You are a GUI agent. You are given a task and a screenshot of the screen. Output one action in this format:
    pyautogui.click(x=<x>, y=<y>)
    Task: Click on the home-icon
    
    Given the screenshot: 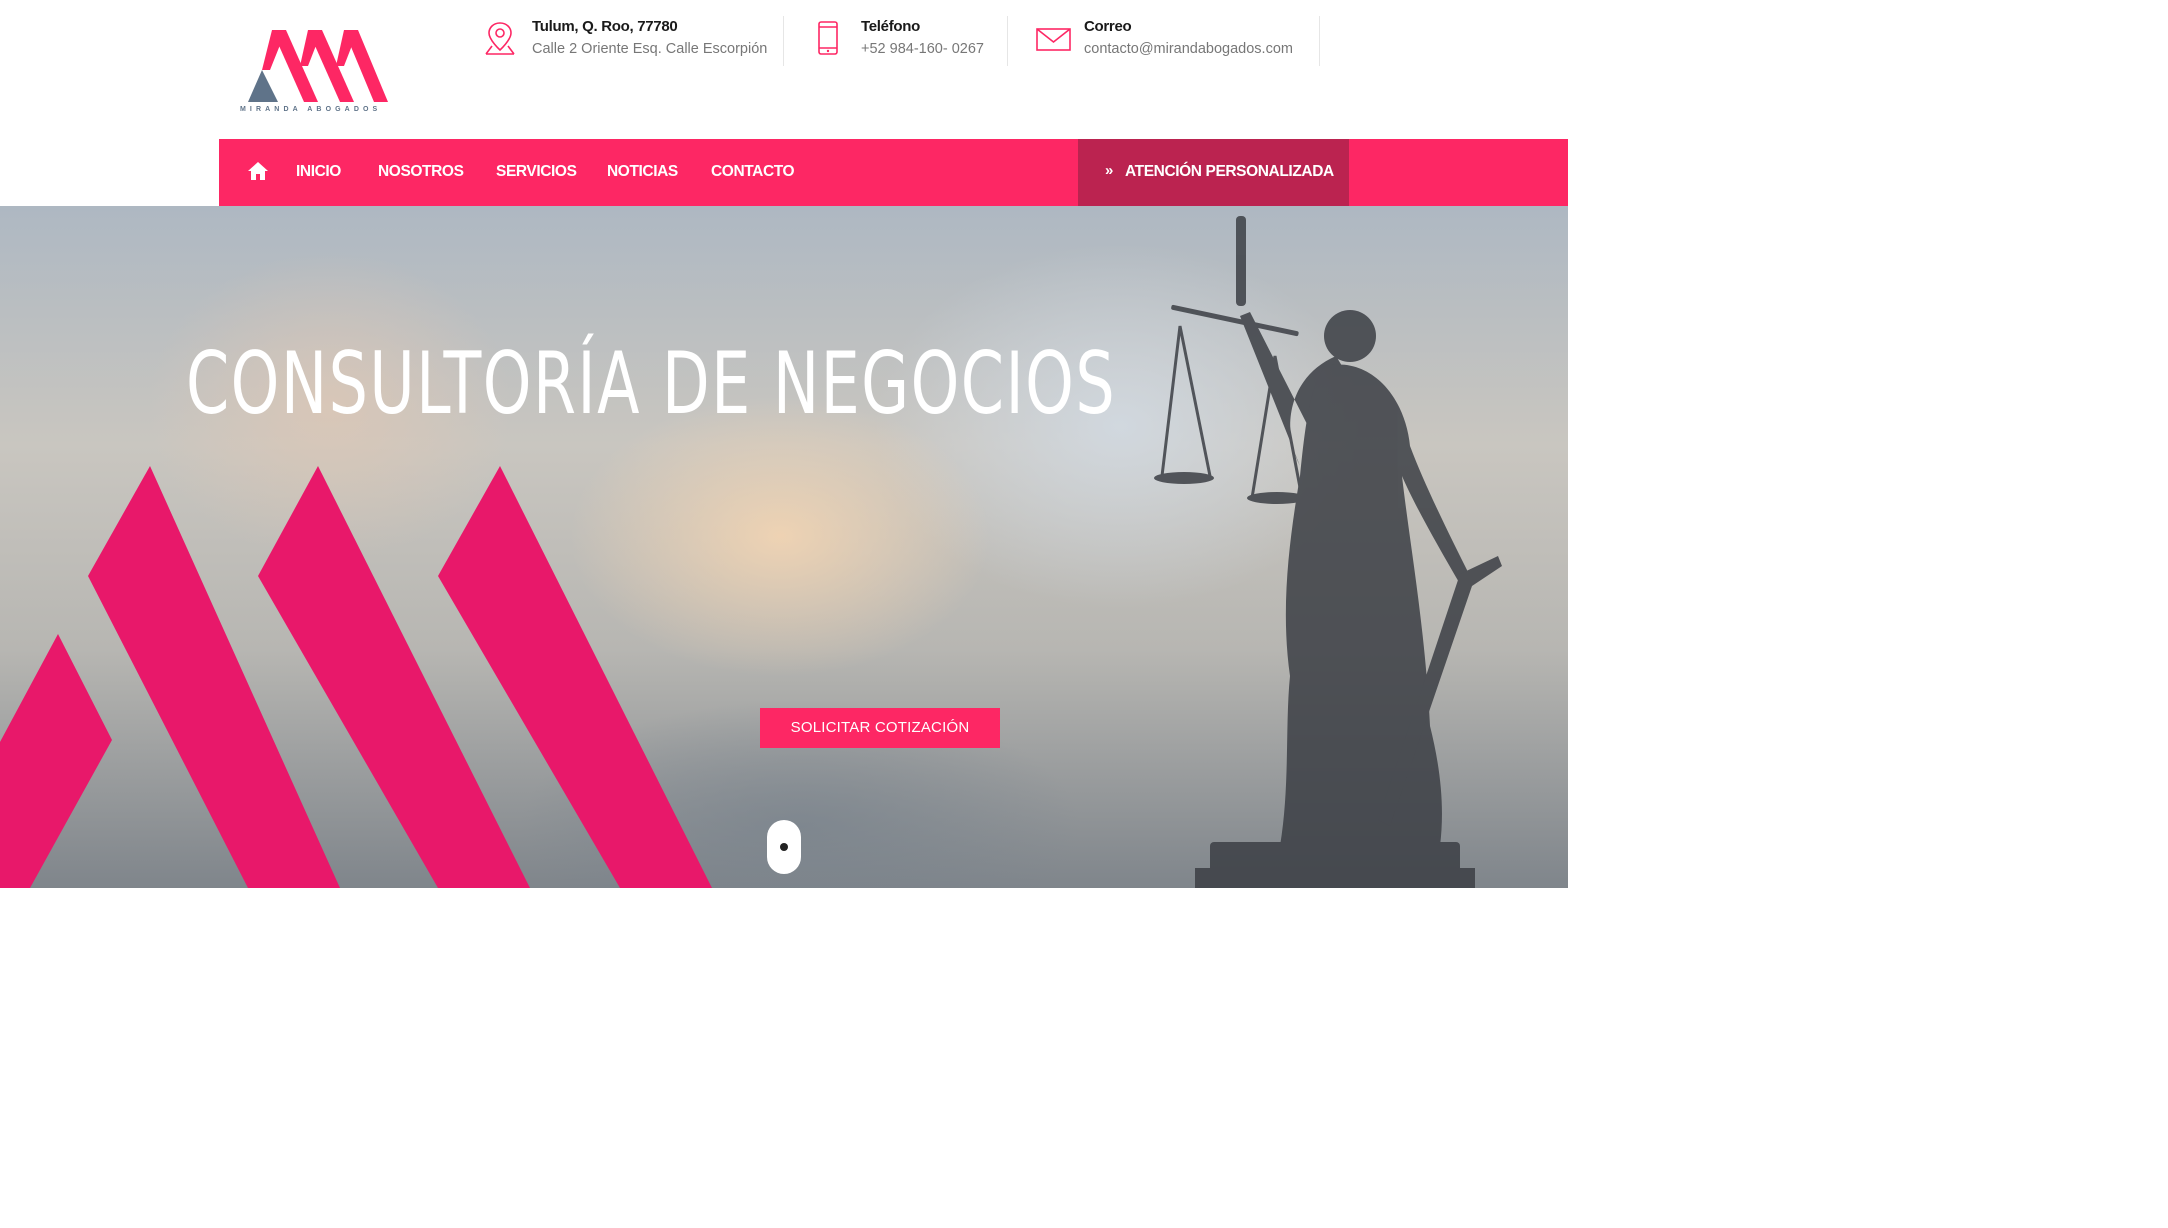 What is the action you would take?
    pyautogui.click(x=258, y=171)
    